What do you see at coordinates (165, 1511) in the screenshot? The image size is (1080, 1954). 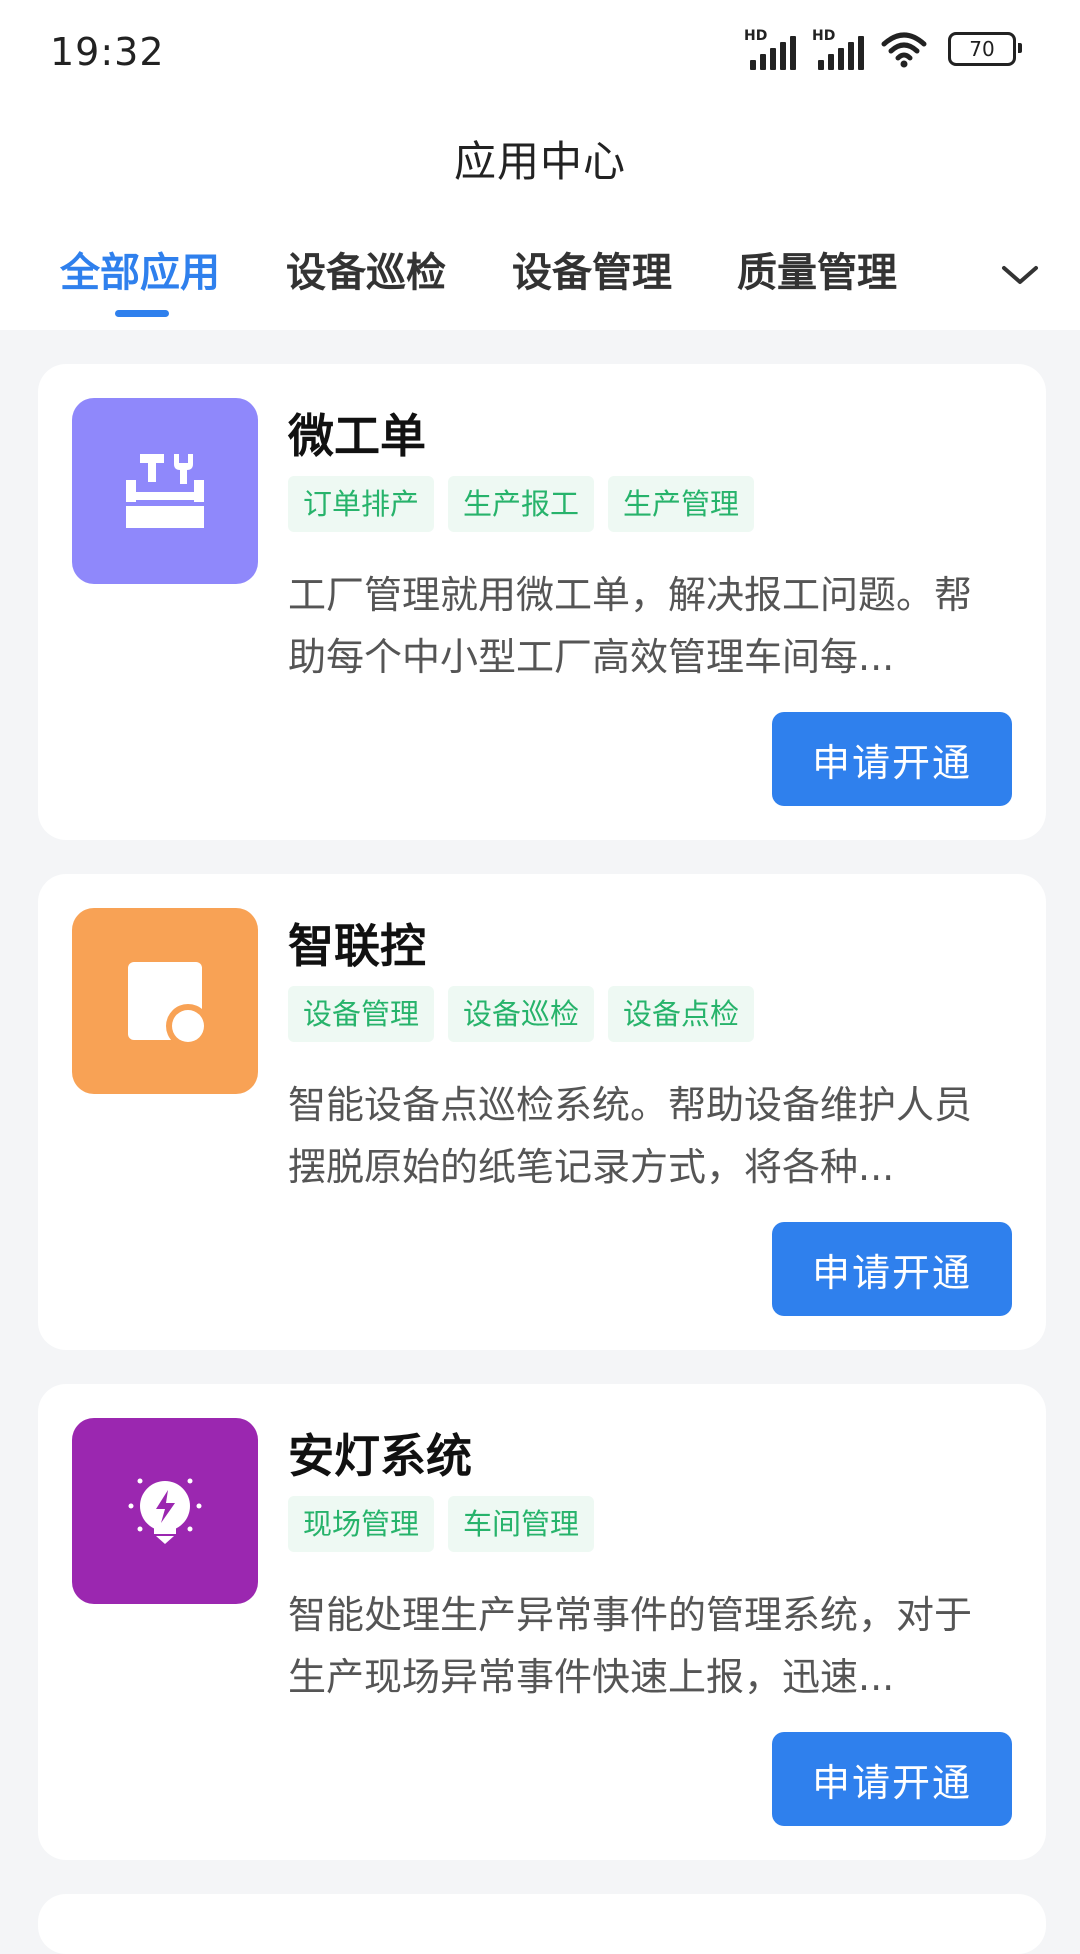 I see `lightbulb-icon` at bounding box center [165, 1511].